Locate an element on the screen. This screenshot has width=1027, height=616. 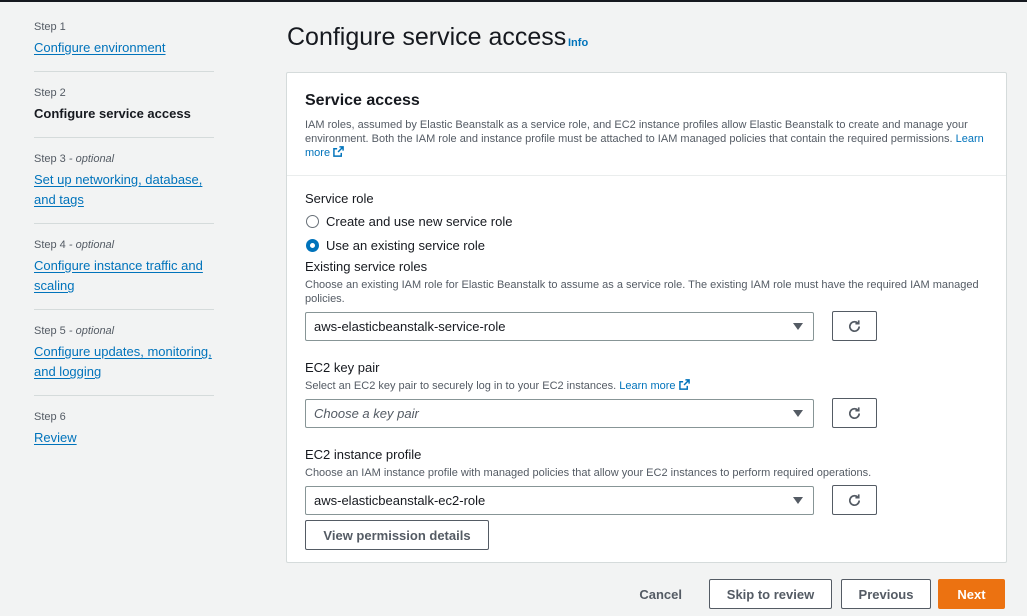
step-6: Step 6 Review is located at coordinates (124, 429).